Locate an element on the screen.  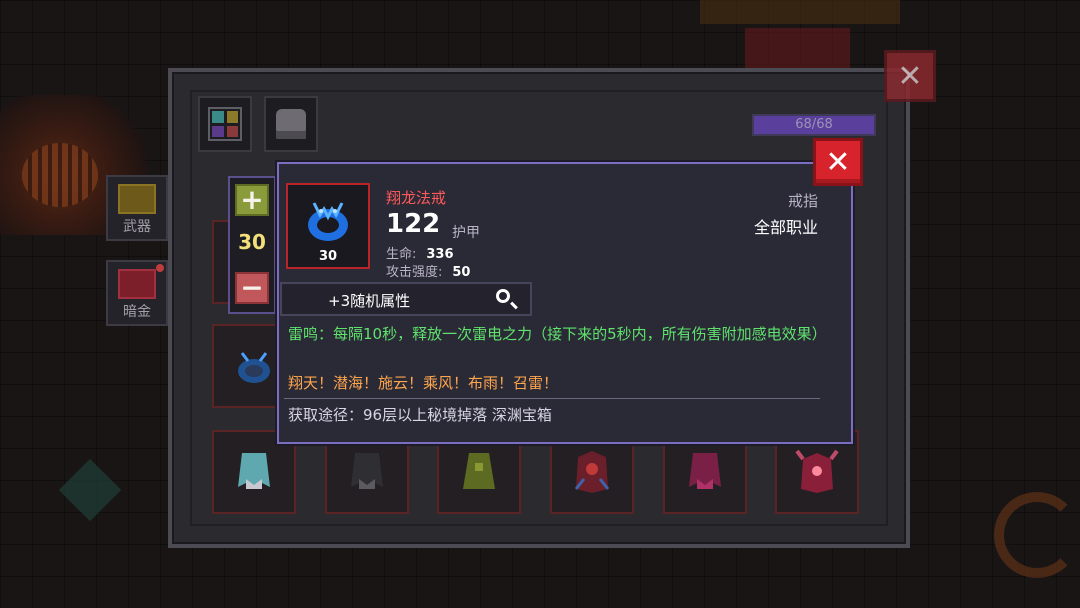
side-tab-weapon-label: 武器 is located at coordinates (137, 227).